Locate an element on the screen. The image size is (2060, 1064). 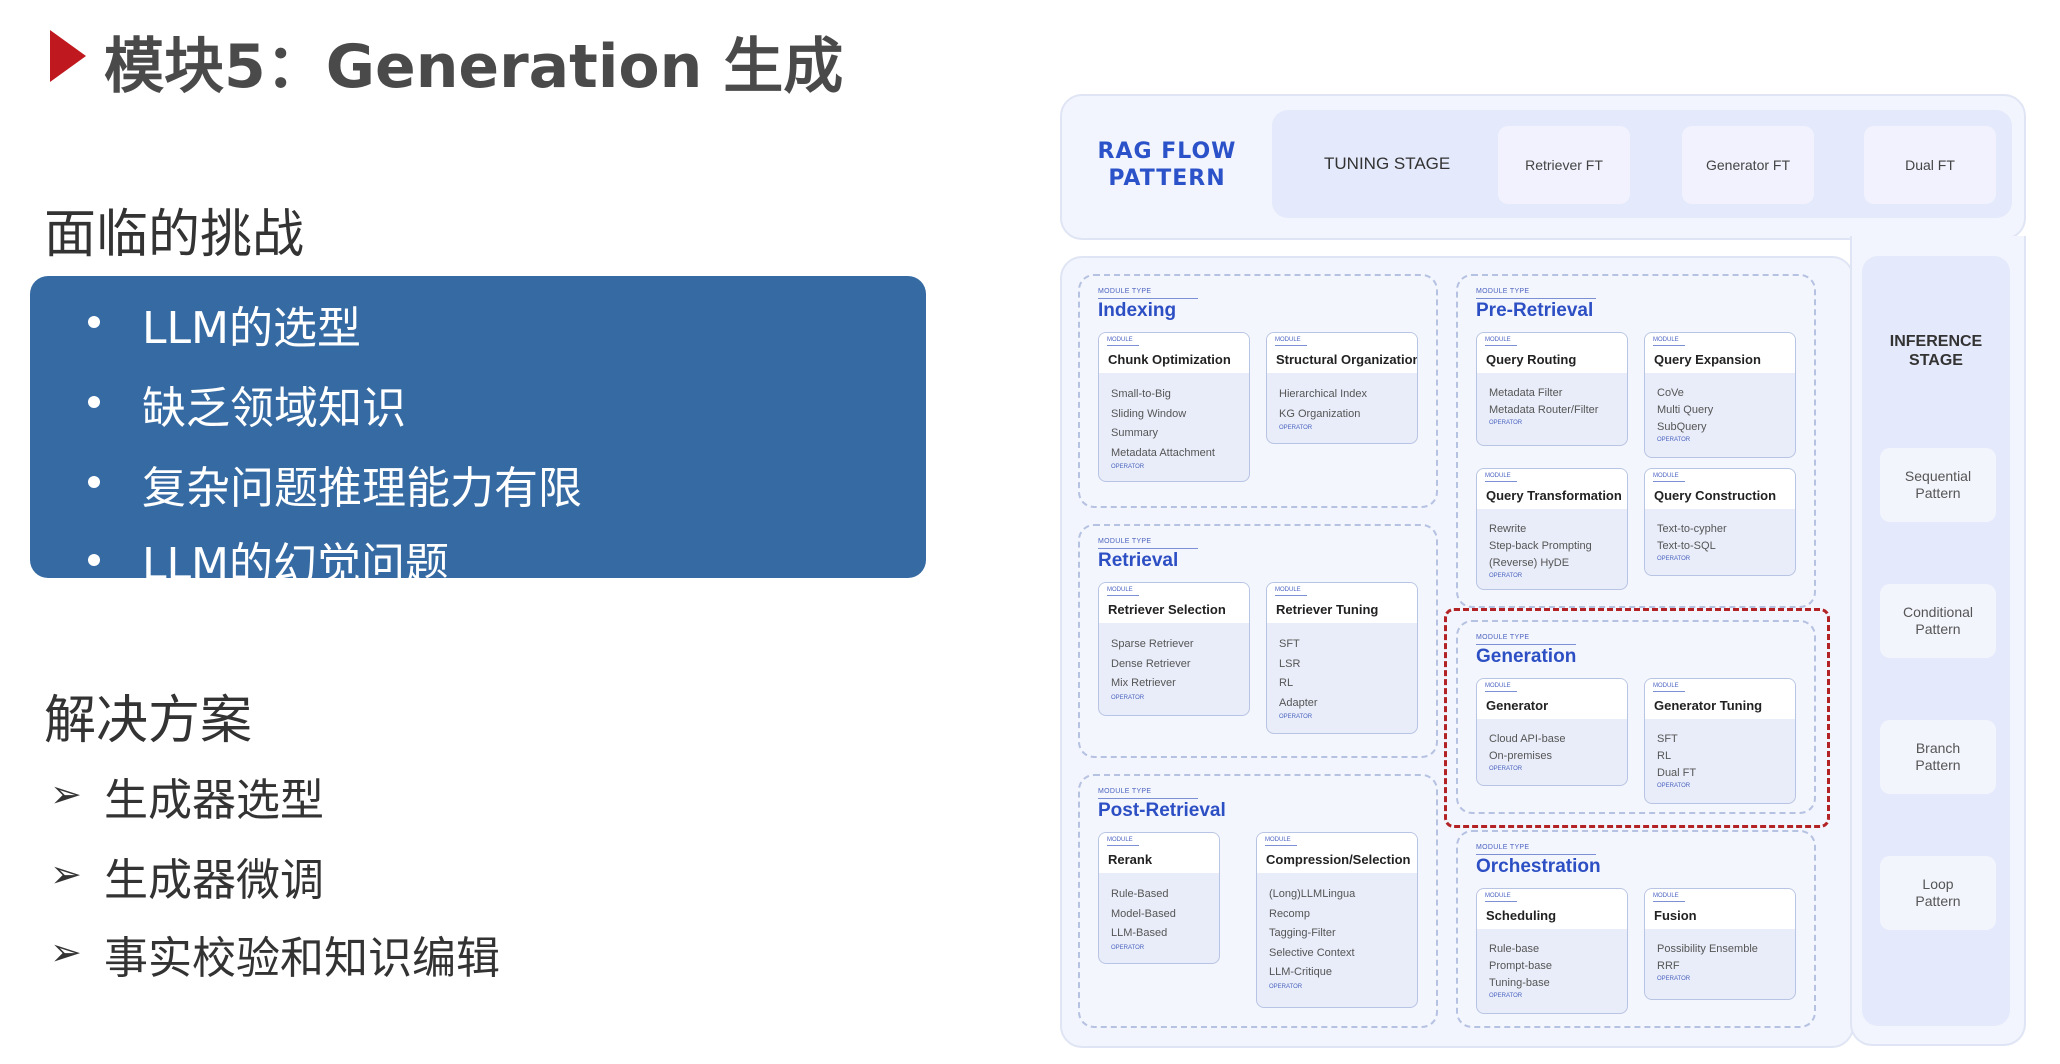
module-type-name: Orchestration is located at coordinates (1538, 866).